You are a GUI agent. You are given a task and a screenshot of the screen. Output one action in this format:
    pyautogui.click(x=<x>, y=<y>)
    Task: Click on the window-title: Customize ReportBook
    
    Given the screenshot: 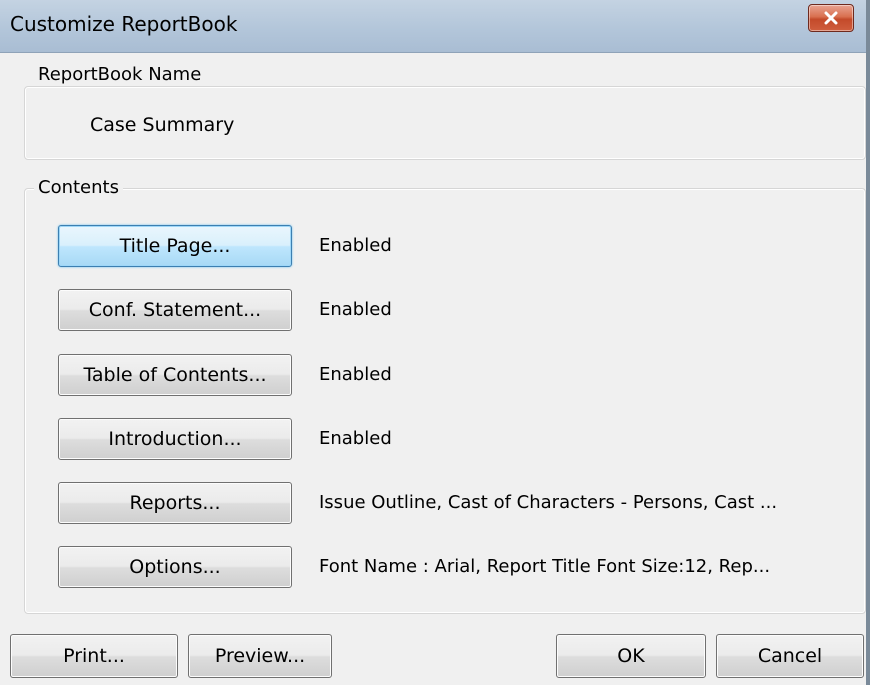 What is the action you would take?
    pyautogui.click(x=124, y=24)
    